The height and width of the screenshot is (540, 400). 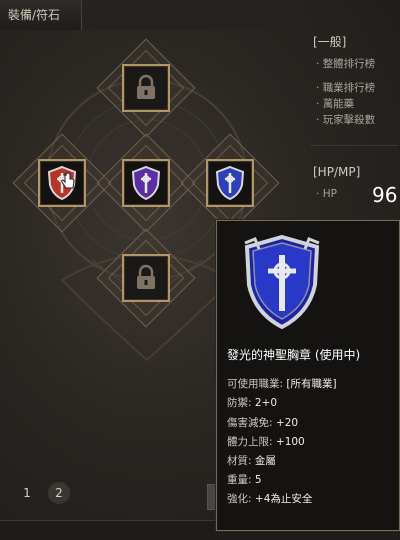 I want to click on blue-shield-icon, so click(x=230, y=183).